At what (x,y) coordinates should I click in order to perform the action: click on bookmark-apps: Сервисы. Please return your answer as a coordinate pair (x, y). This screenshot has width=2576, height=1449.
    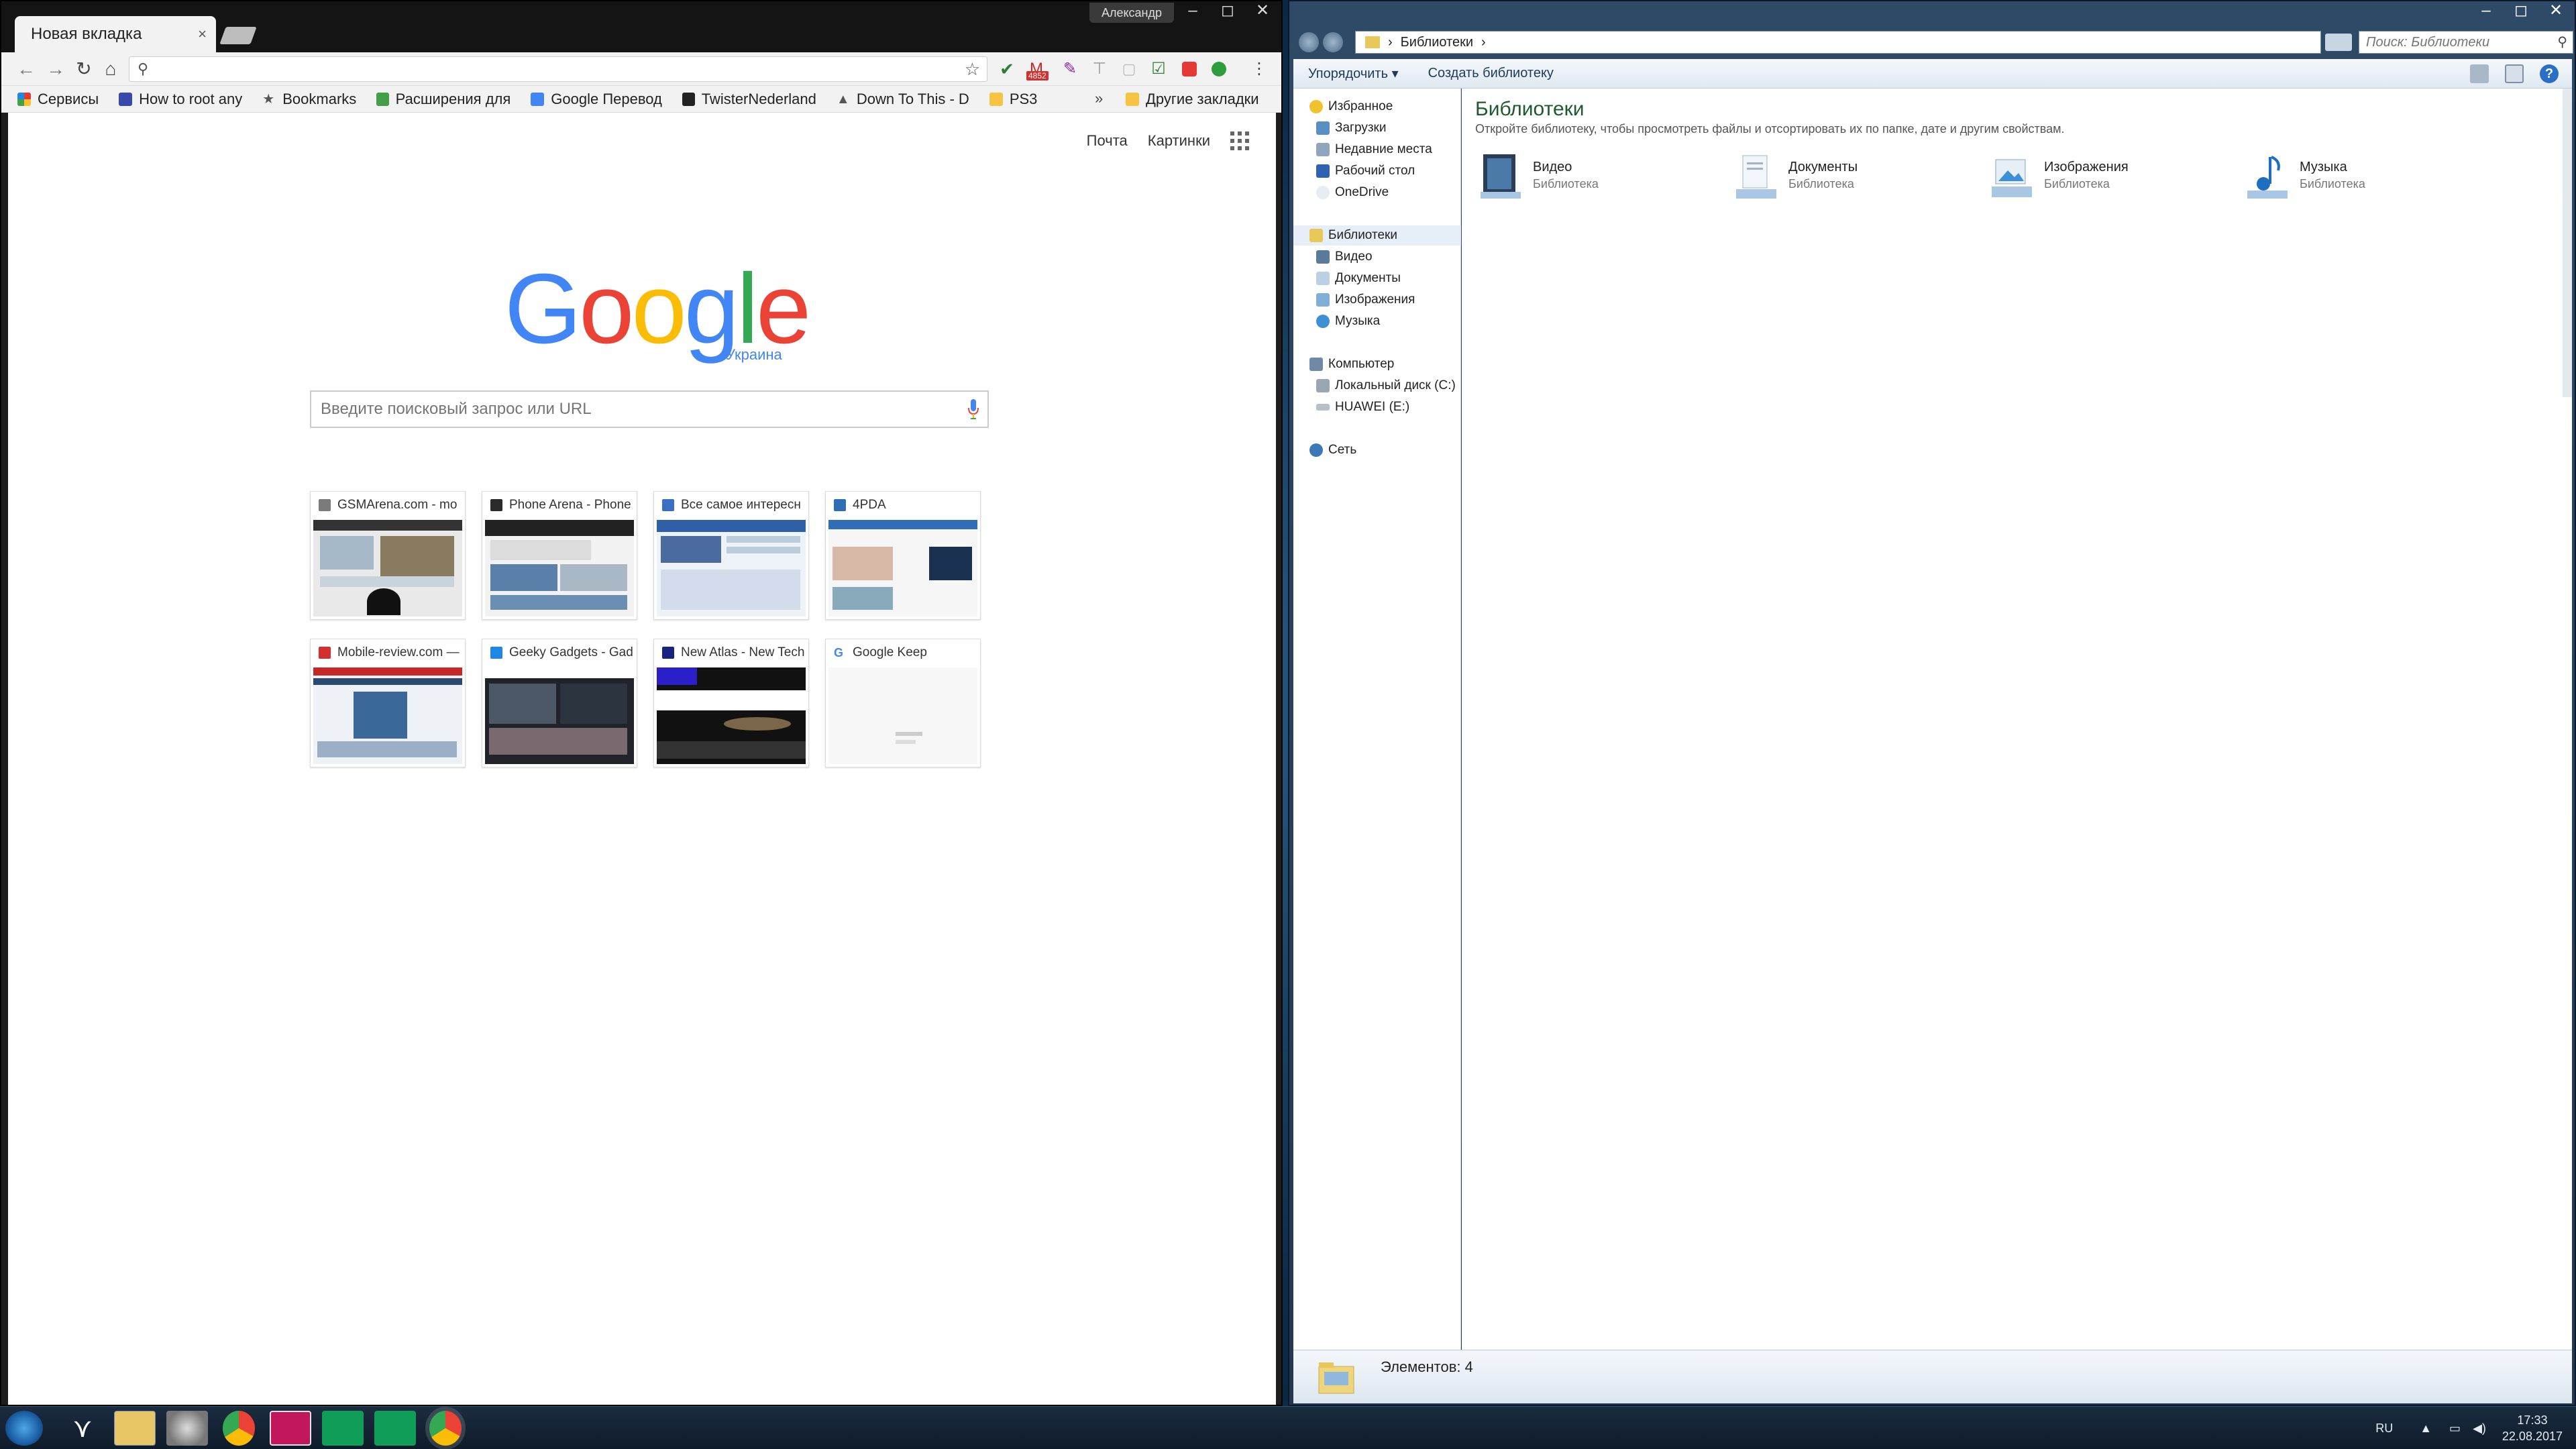
    Looking at the image, I should click on (58, 99).